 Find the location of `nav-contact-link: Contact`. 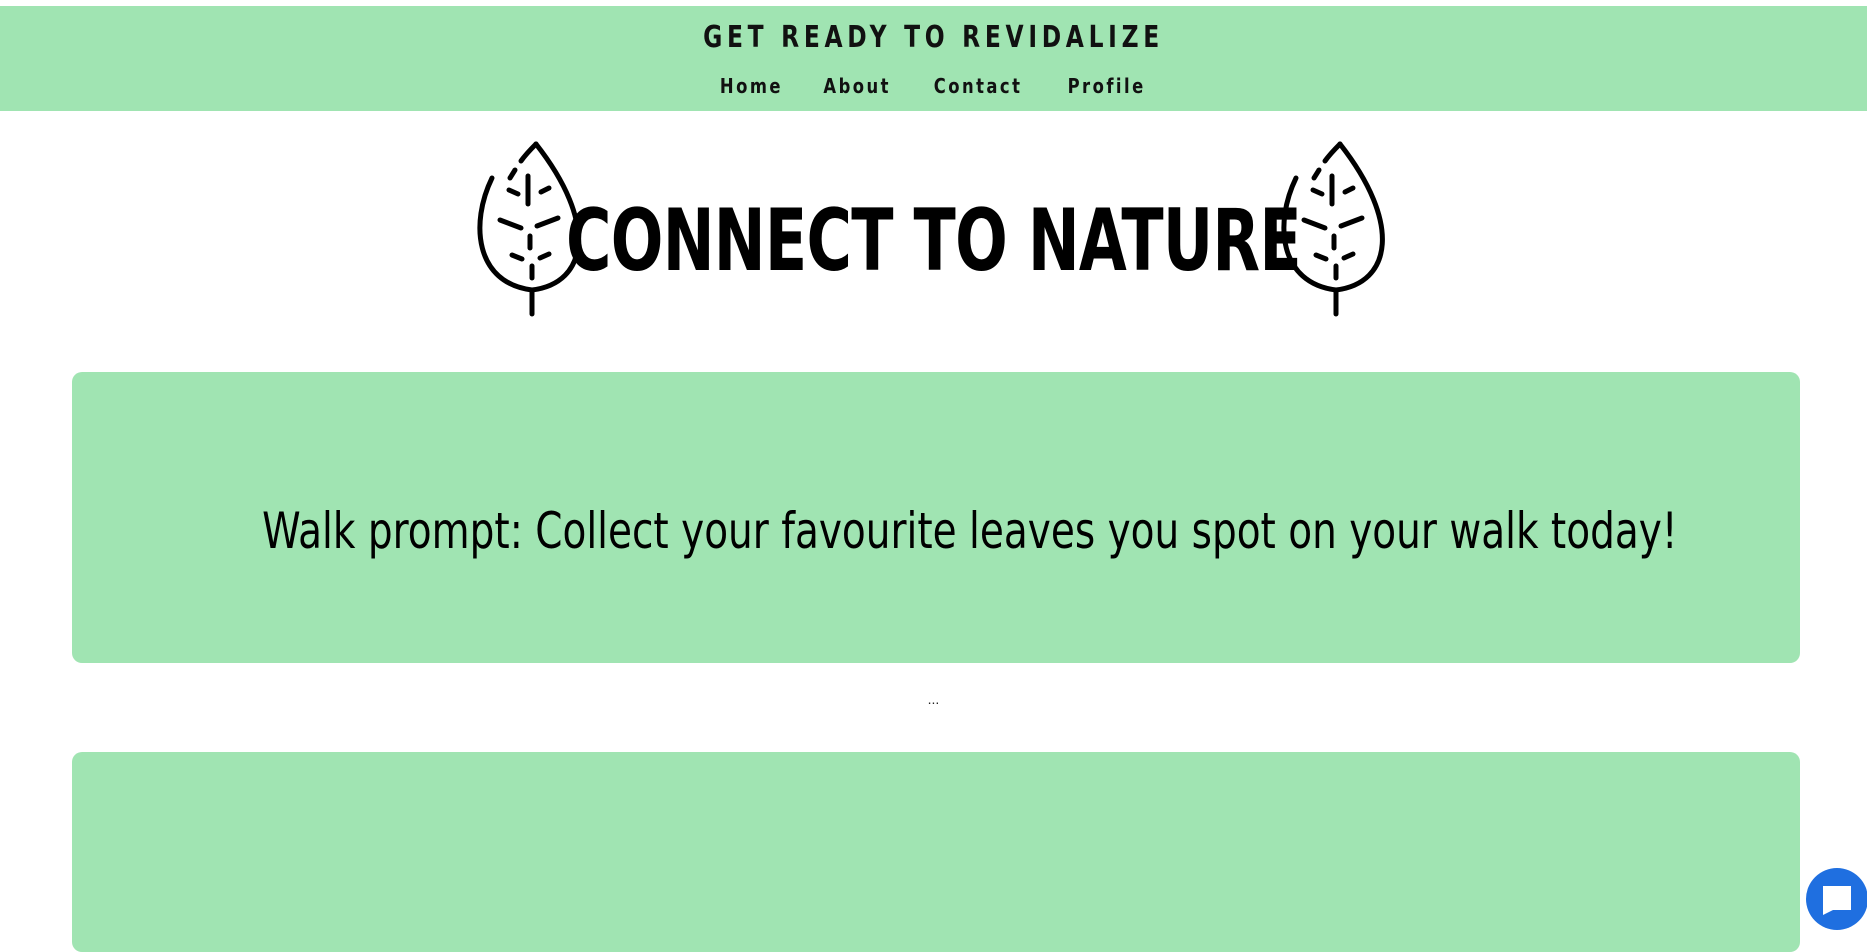

nav-contact-link: Contact is located at coordinates (978, 86).